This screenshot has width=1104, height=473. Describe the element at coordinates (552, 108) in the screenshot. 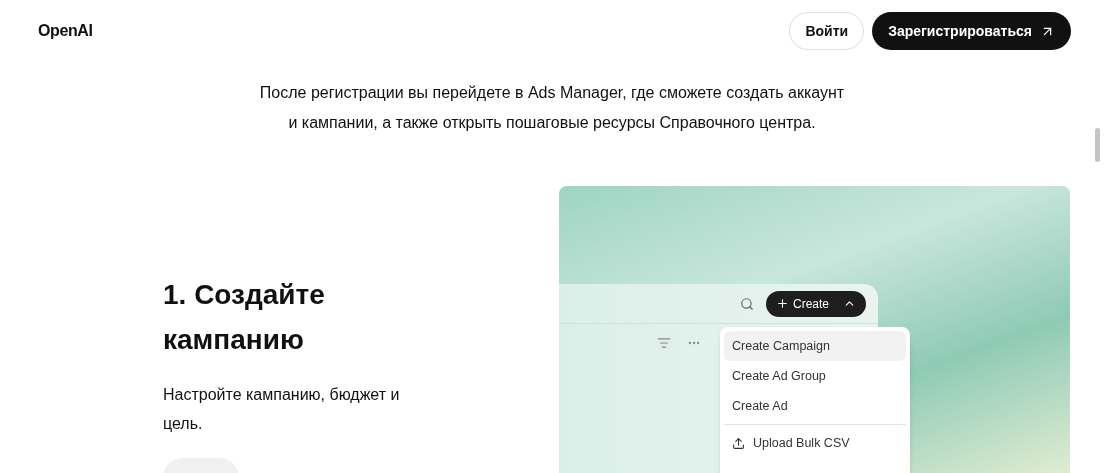

I see `intro-paragraph: После регистрации вы перейдете в Ads Manager, где сможете создать аккаунт и кампании, а также открыть пошаговые ресурсы Справочного центра.` at that location.